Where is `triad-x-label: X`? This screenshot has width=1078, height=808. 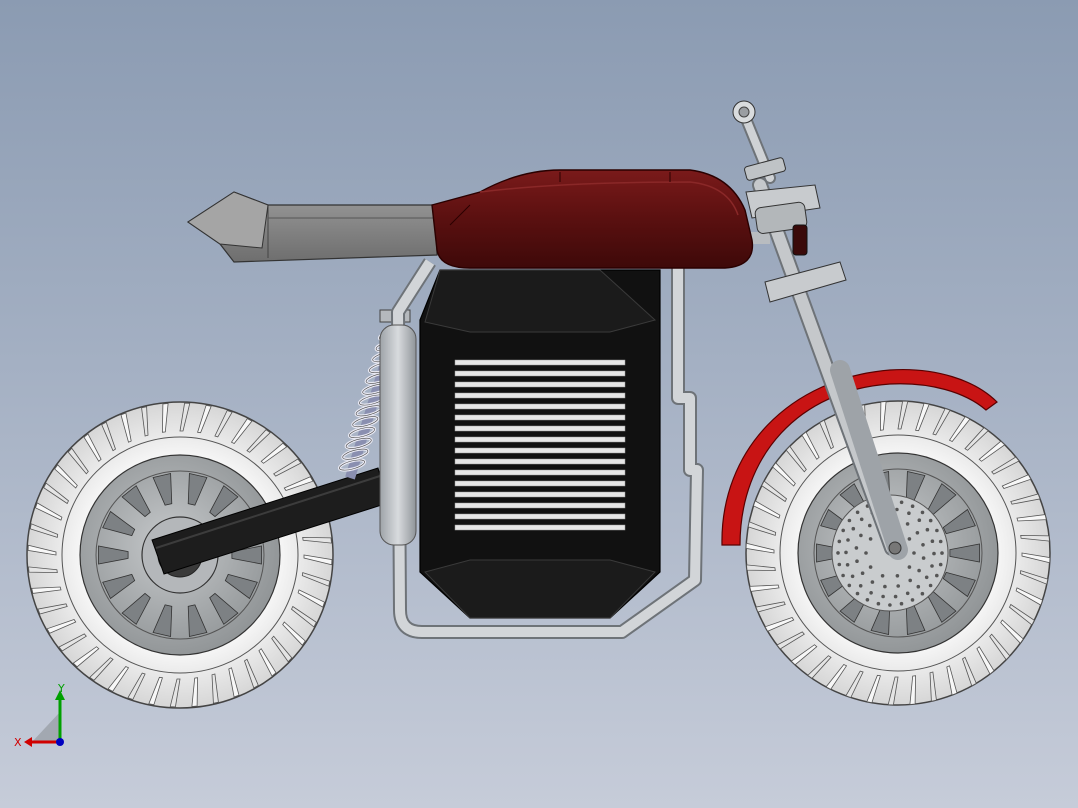
triad-x-label: X is located at coordinates (18, 742).